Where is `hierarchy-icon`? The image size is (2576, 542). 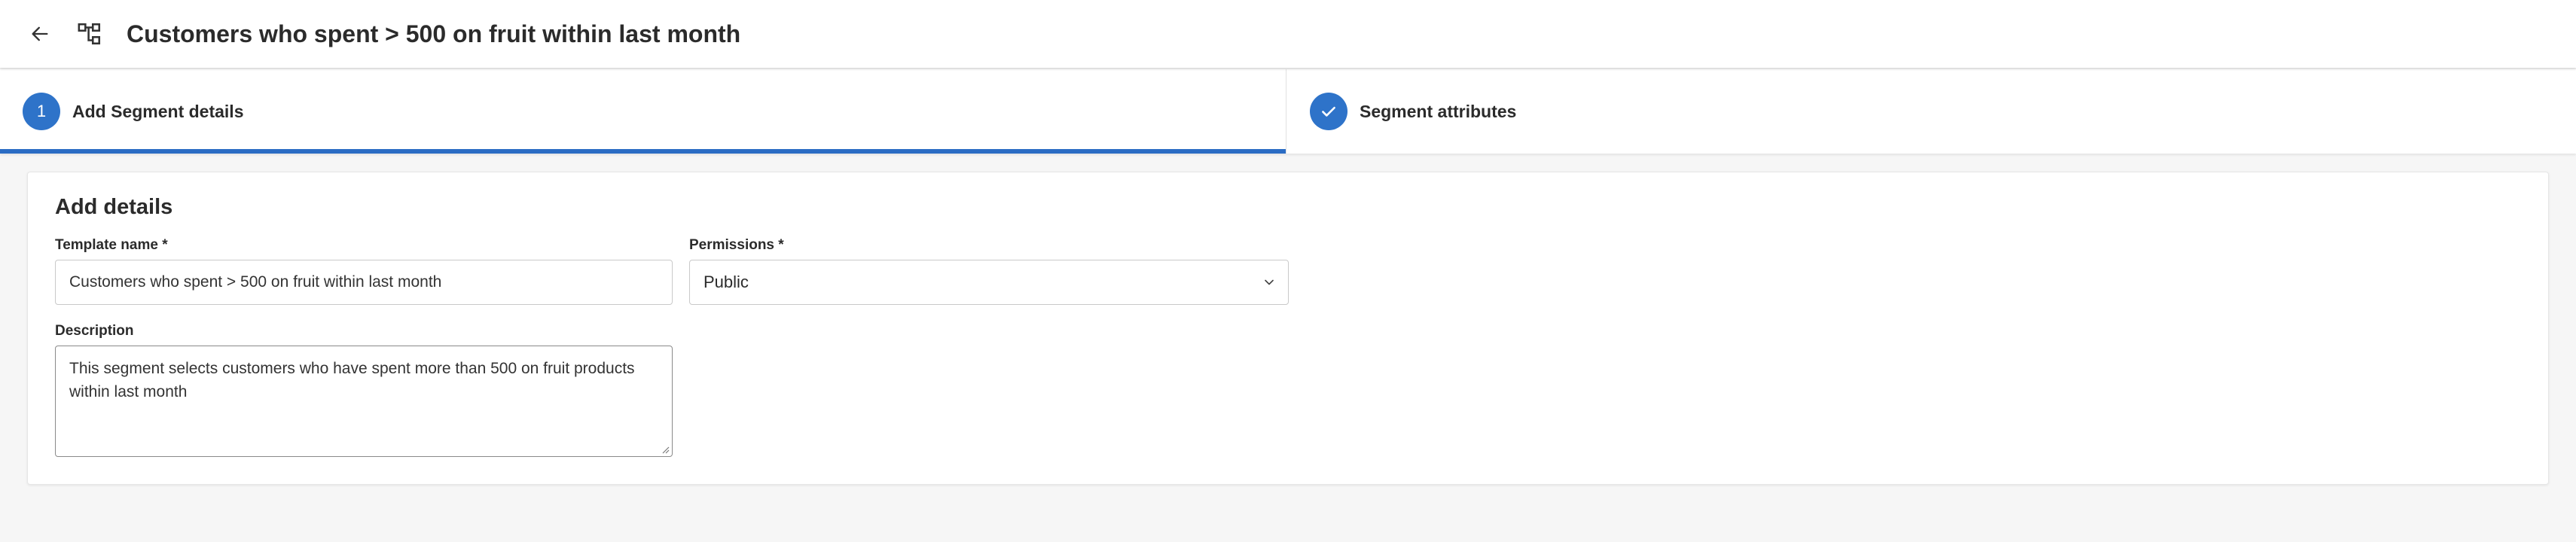 hierarchy-icon is located at coordinates (90, 34).